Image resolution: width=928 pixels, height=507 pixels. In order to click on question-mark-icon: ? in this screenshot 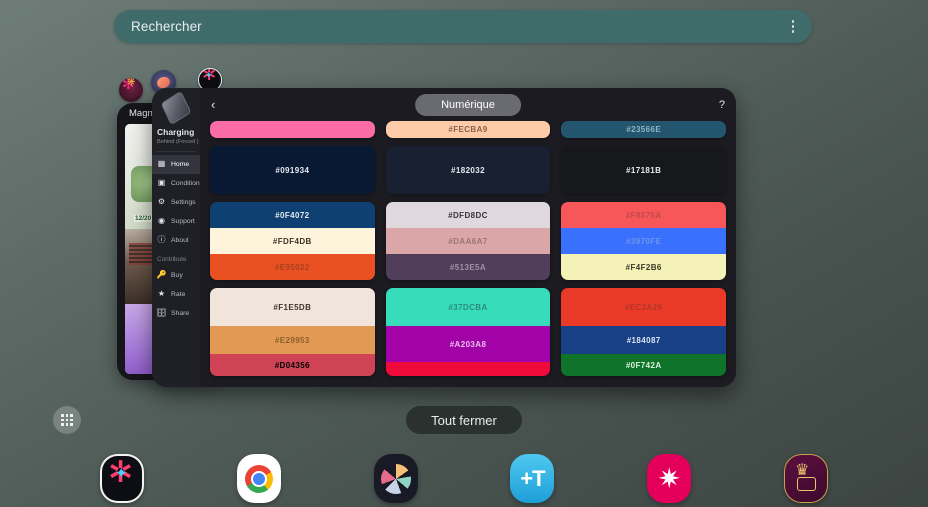, I will do `click(722, 105)`.